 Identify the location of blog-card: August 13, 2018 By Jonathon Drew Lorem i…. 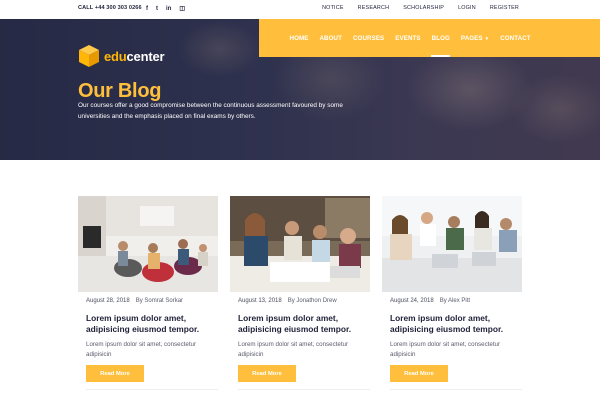
(300, 293).